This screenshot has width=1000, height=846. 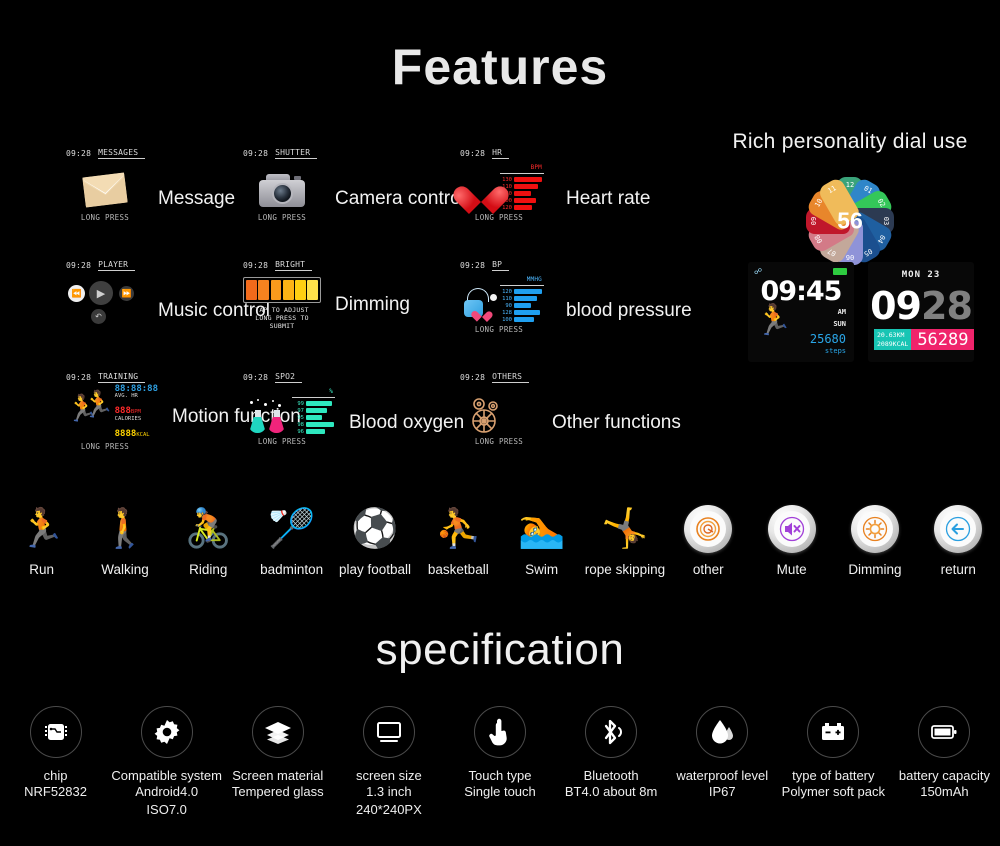 I want to click on screen-statusbar: 09:28 BP, so click(x=506, y=265).